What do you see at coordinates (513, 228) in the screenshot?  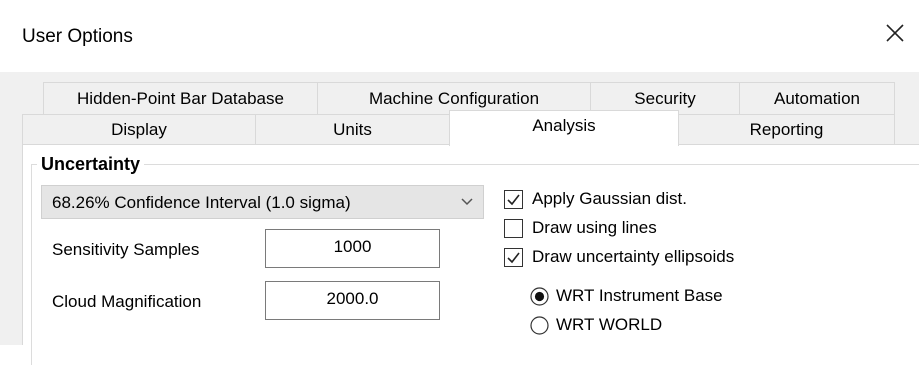 I see `draw-using-lines-checkbox` at bounding box center [513, 228].